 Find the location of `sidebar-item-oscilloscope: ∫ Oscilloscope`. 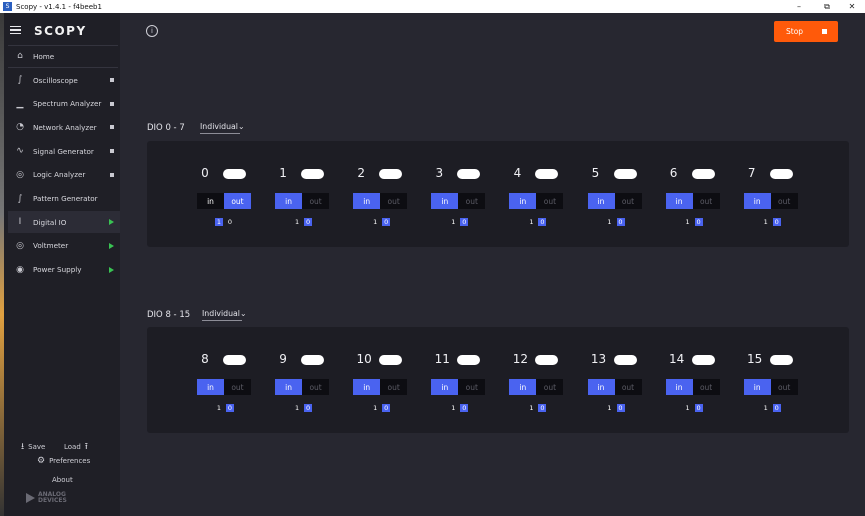

sidebar-item-oscilloscope: ∫ Oscilloscope is located at coordinates (64, 80).